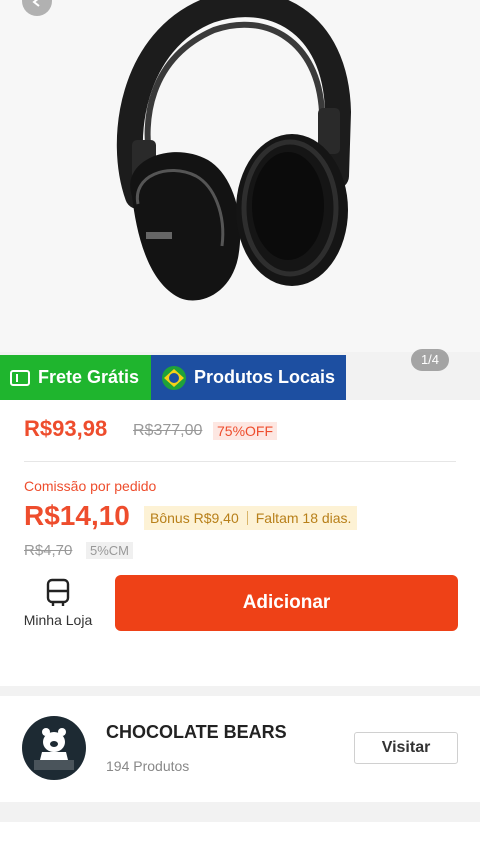 This screenshot has width=480, height=854. Describe the element at coordinates (194, 518) in the screenshot. I see `bonus-amount: Bônus R$9,40` at that location.